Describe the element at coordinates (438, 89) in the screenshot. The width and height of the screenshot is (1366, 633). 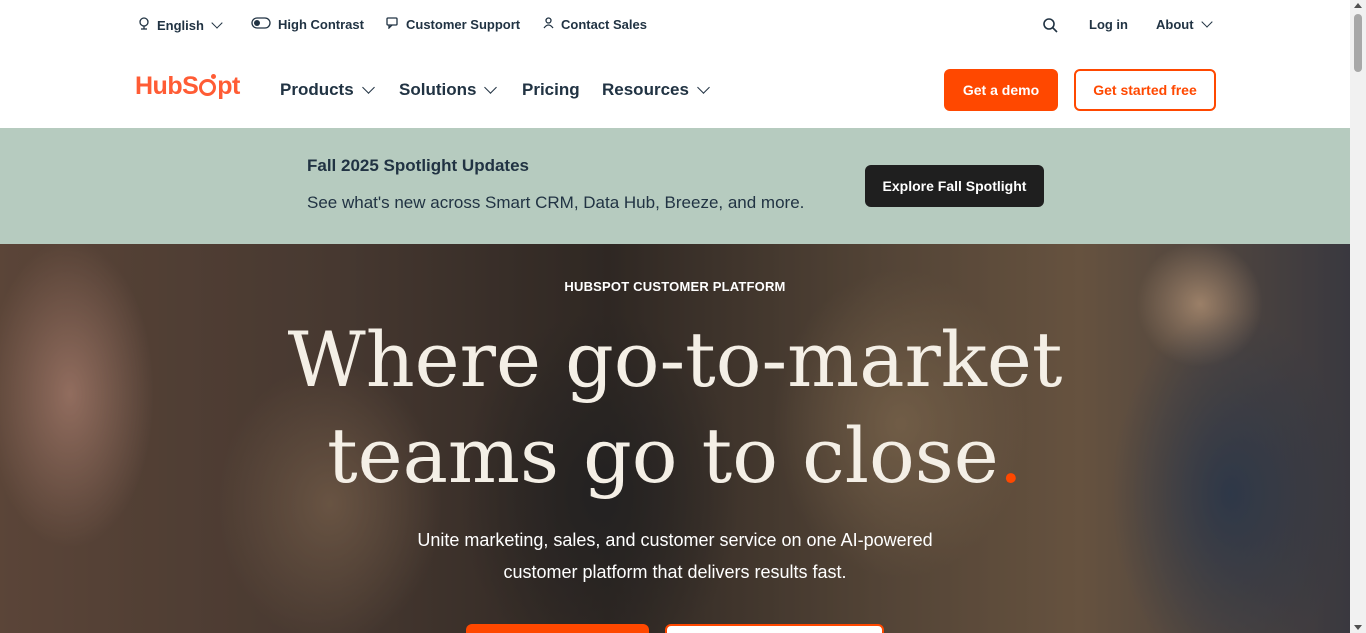
I see `nav-item-label: Solutions` at that location.